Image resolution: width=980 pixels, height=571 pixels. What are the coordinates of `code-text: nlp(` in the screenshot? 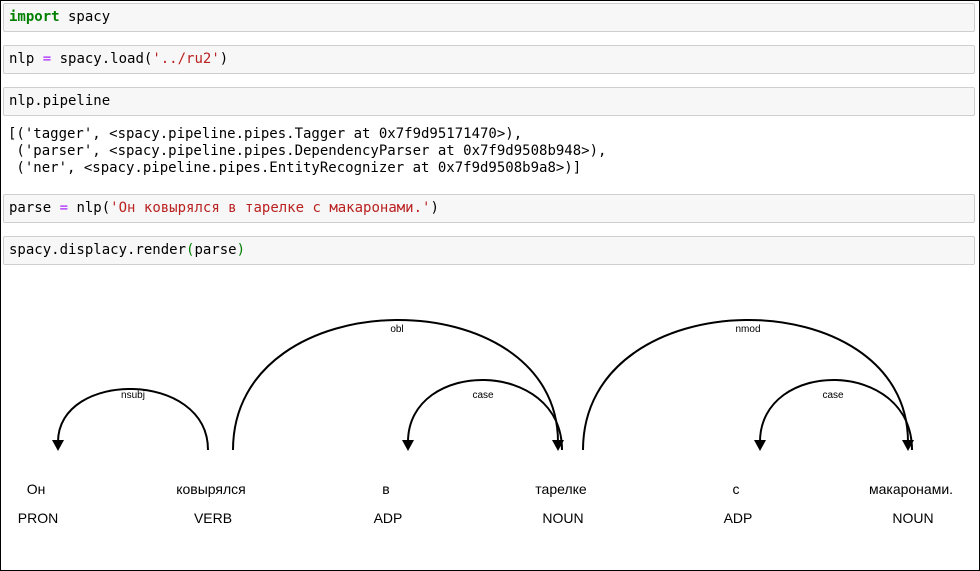 It's located at (89, 208).